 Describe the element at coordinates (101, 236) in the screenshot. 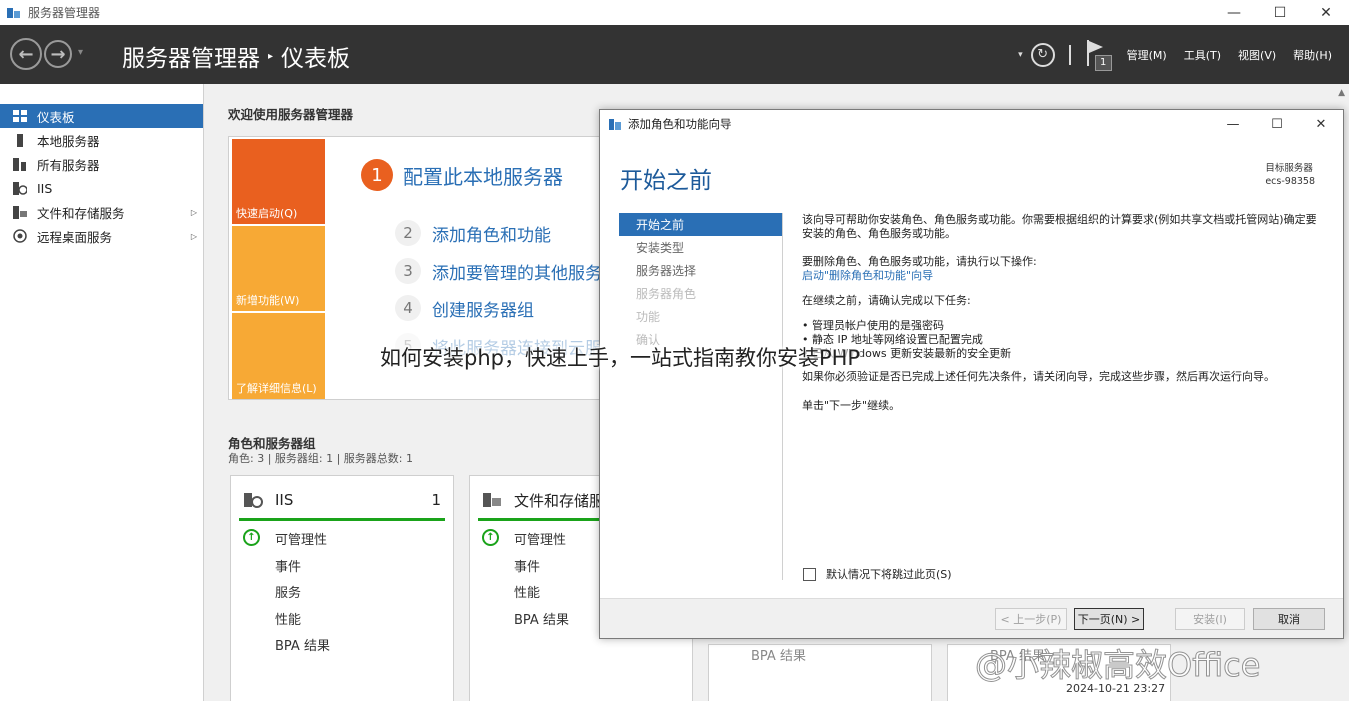

I see `sidebar-item-remote-desktop: 远程桌面服务 ▷` at that location.